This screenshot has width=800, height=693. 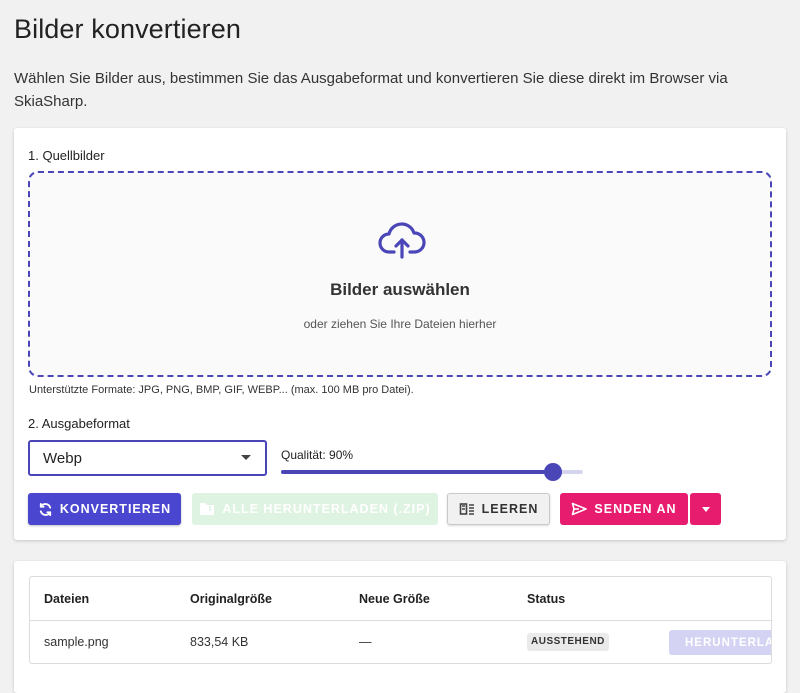 What do you see at coordinates (510, 509) in the screenshot?
I see `clear-button-label: LEEREN` at bounding box center [510, 509].